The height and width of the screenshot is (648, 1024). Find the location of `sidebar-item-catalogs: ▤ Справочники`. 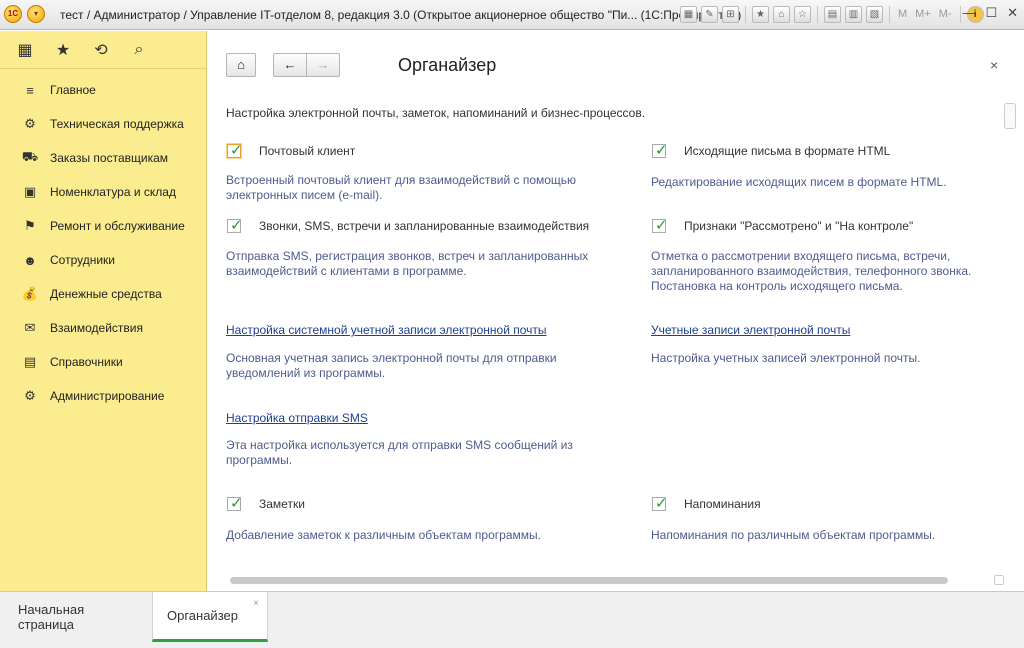

sidebar-item-catalogs: ▤ Справочники is located at coordinates (103, 362).